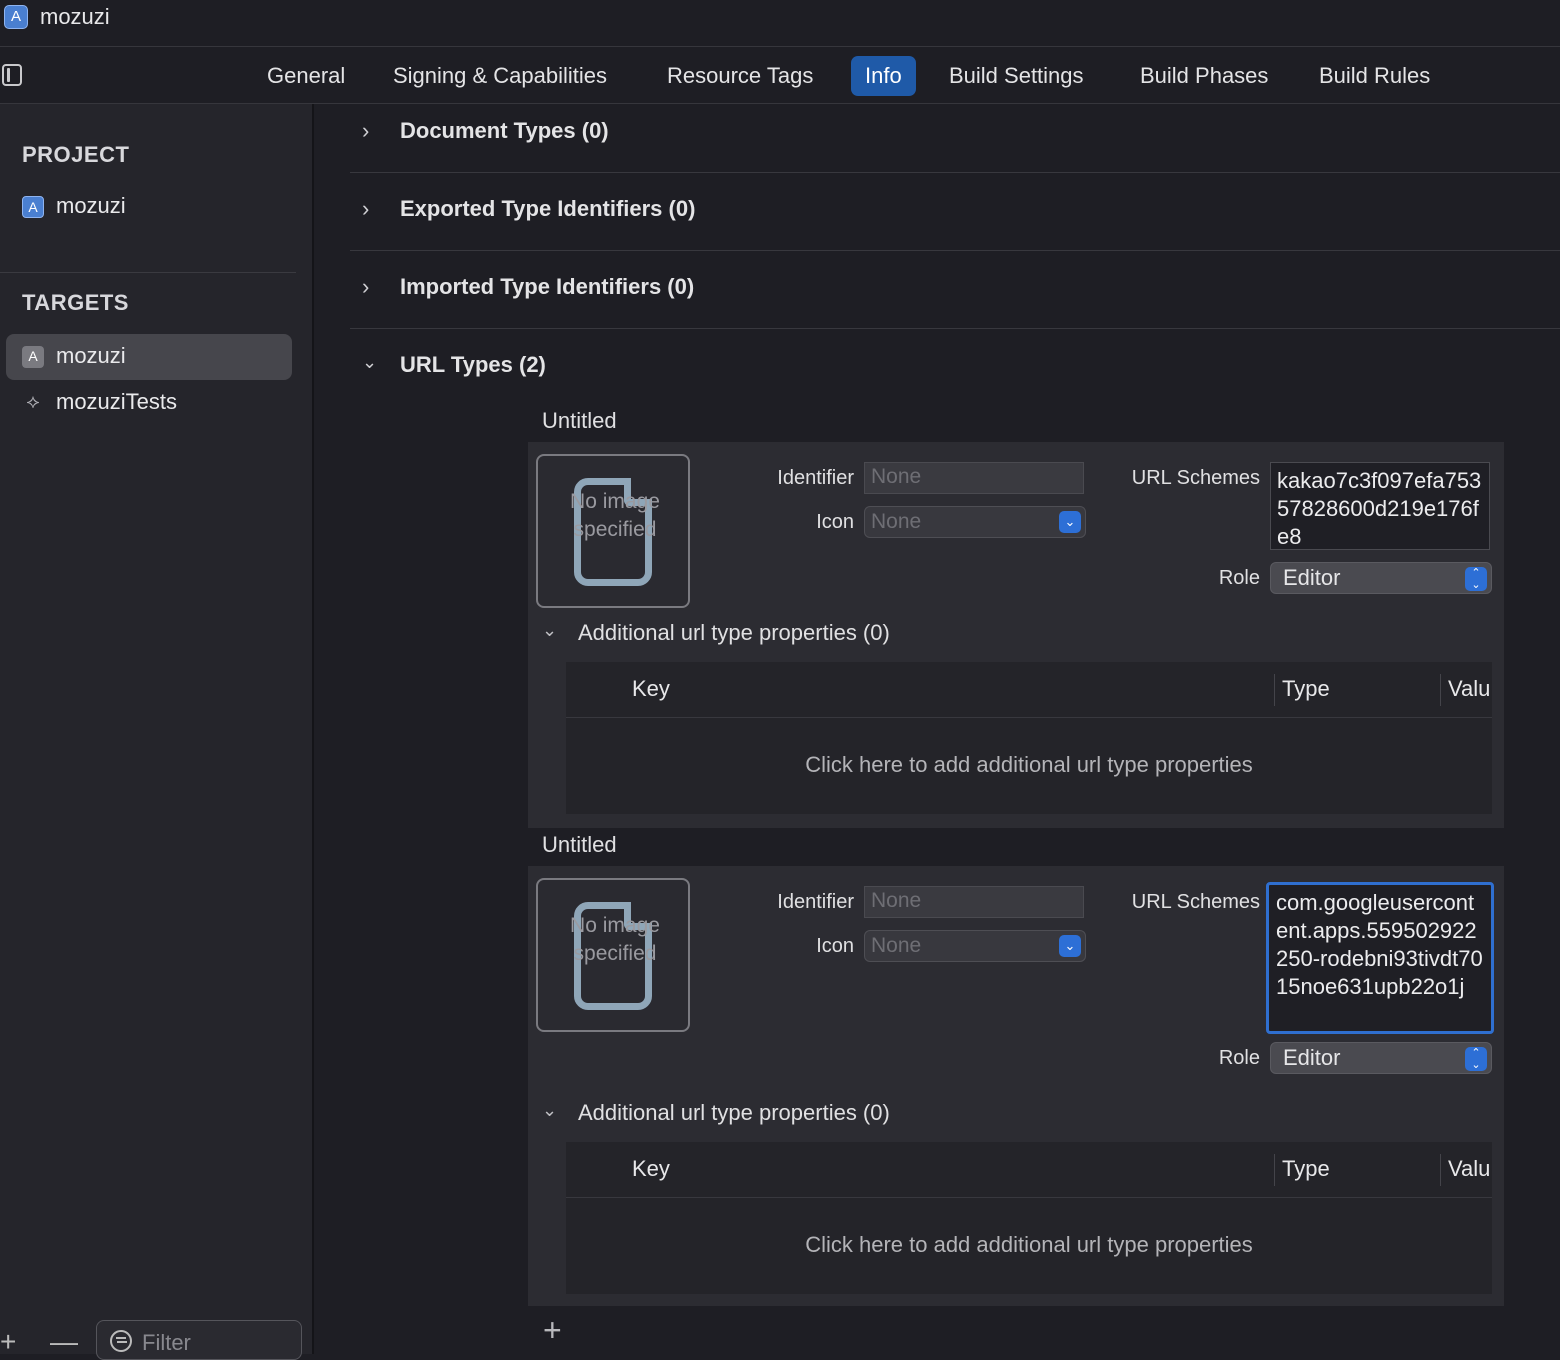 This screenshot has width=1560, height=1360. What do you see at coordinates (473, 364) in the screenshot?
I see `section-title: URL Types (2)` at bounding box center [473, 364].